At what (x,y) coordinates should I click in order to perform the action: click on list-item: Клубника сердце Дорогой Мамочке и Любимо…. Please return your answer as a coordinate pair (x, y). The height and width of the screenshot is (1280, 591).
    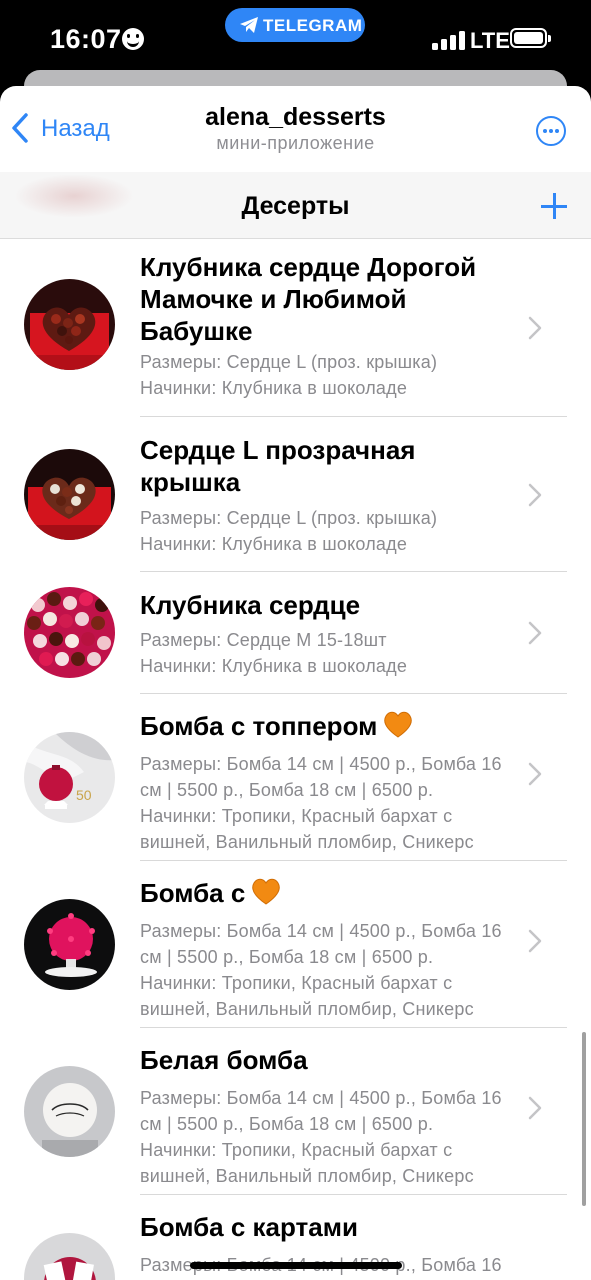
    Looking at the image, I should click on (295, 328).